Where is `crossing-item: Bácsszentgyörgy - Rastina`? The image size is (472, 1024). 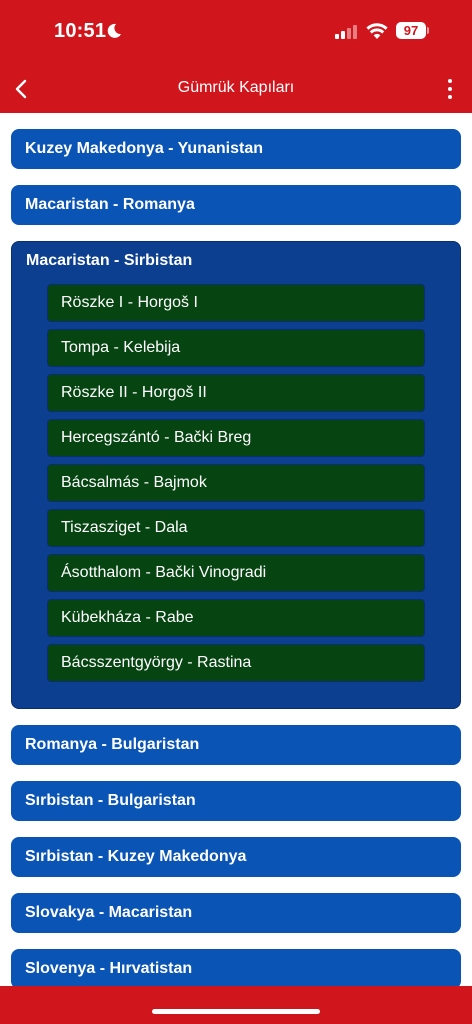 crossing-item: Bácsszentgyörgy - Rastina is located at coordinates (236, 663).